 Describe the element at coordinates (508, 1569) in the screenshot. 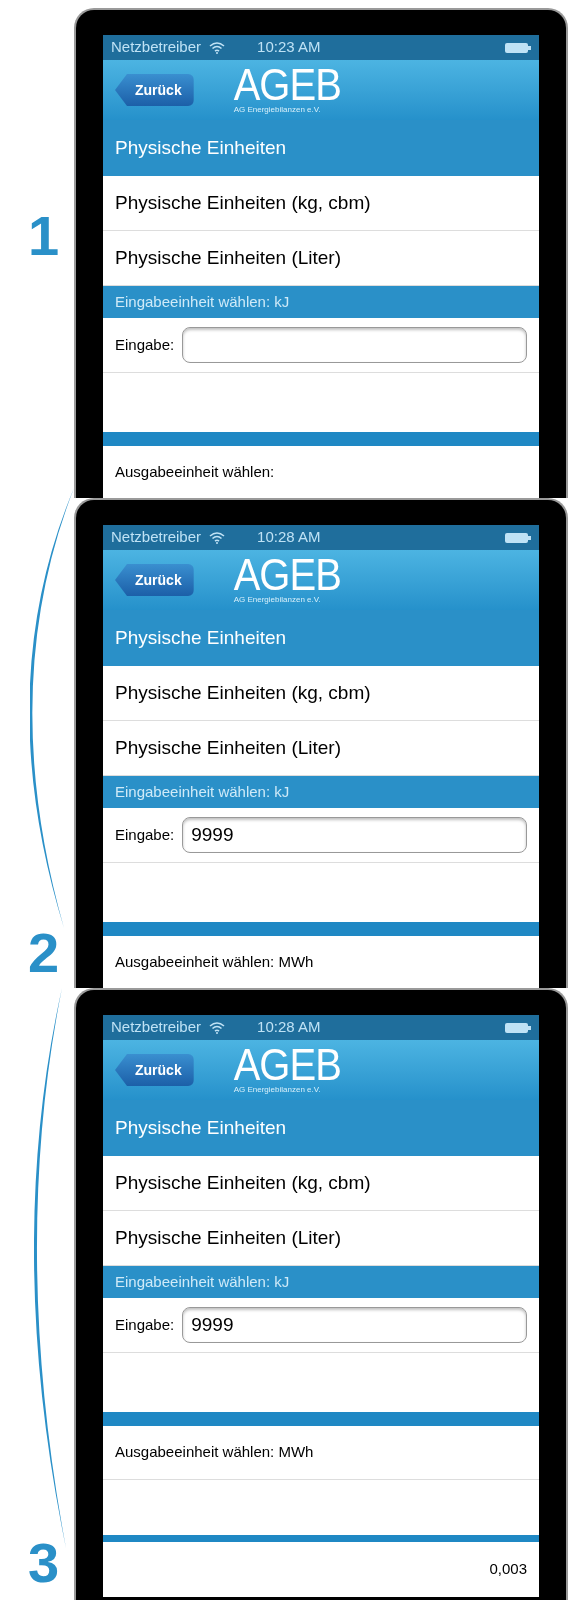

I see `result-value: 0,003` at that location.